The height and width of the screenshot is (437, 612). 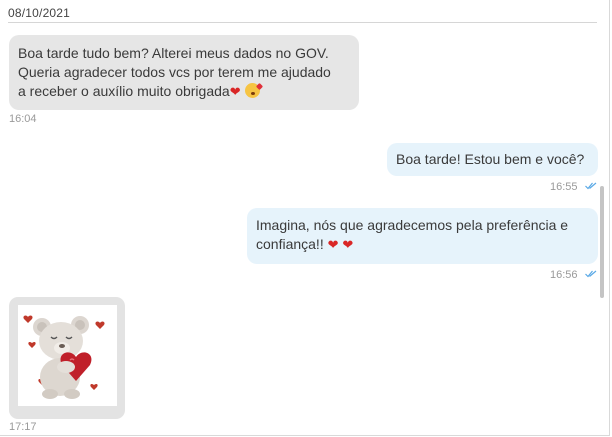 I want to click on message-text: Boa tarde! Estou bem e você?, so click(x=490, y=159).